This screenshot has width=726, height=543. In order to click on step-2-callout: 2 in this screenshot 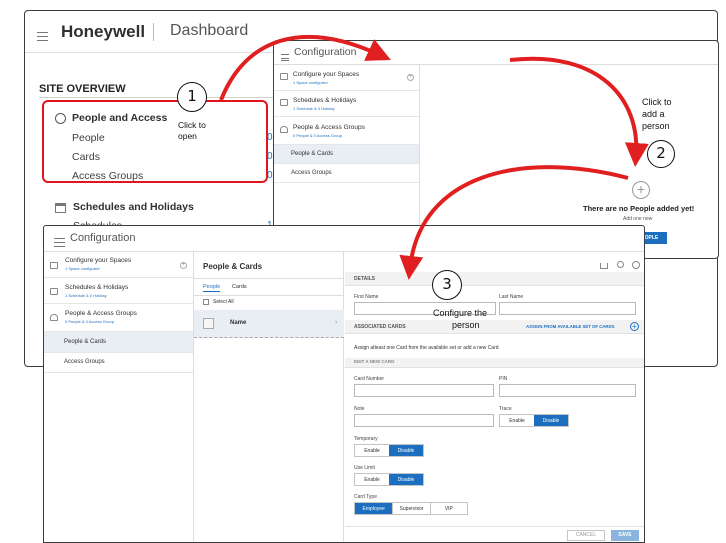, I will do `click(661, 154)`.